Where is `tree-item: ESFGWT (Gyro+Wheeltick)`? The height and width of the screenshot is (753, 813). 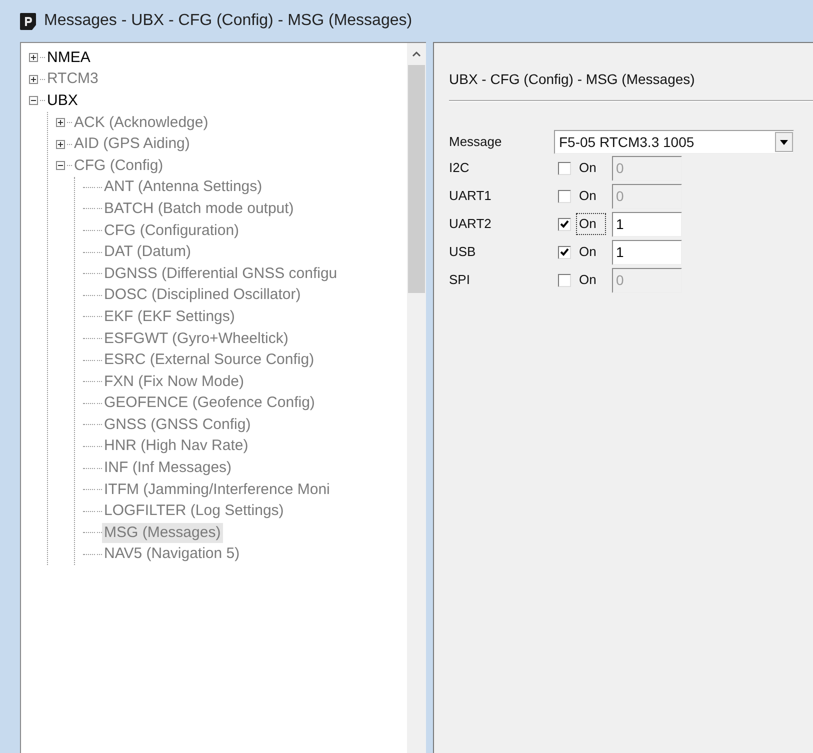 tree-item: ESFGWT (Gyro+Wheeltick) is located at coordinates (196, 338).